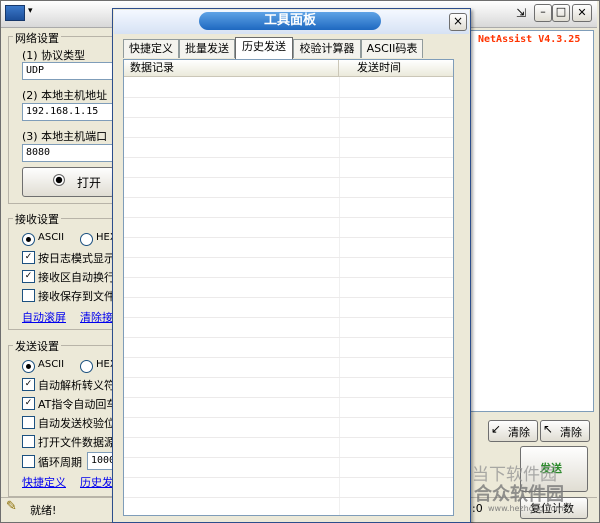  Describe the element at coordinates (37, 219) in the screenshot. I see `receive-group-title: 接收设置` at that location.